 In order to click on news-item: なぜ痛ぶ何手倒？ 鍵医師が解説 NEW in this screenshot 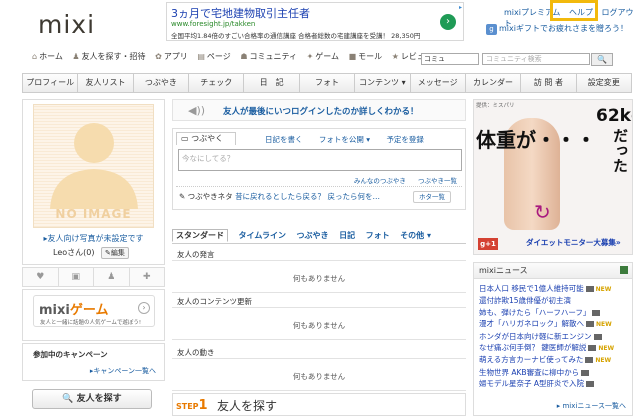, I will do `click(554, 348)`.